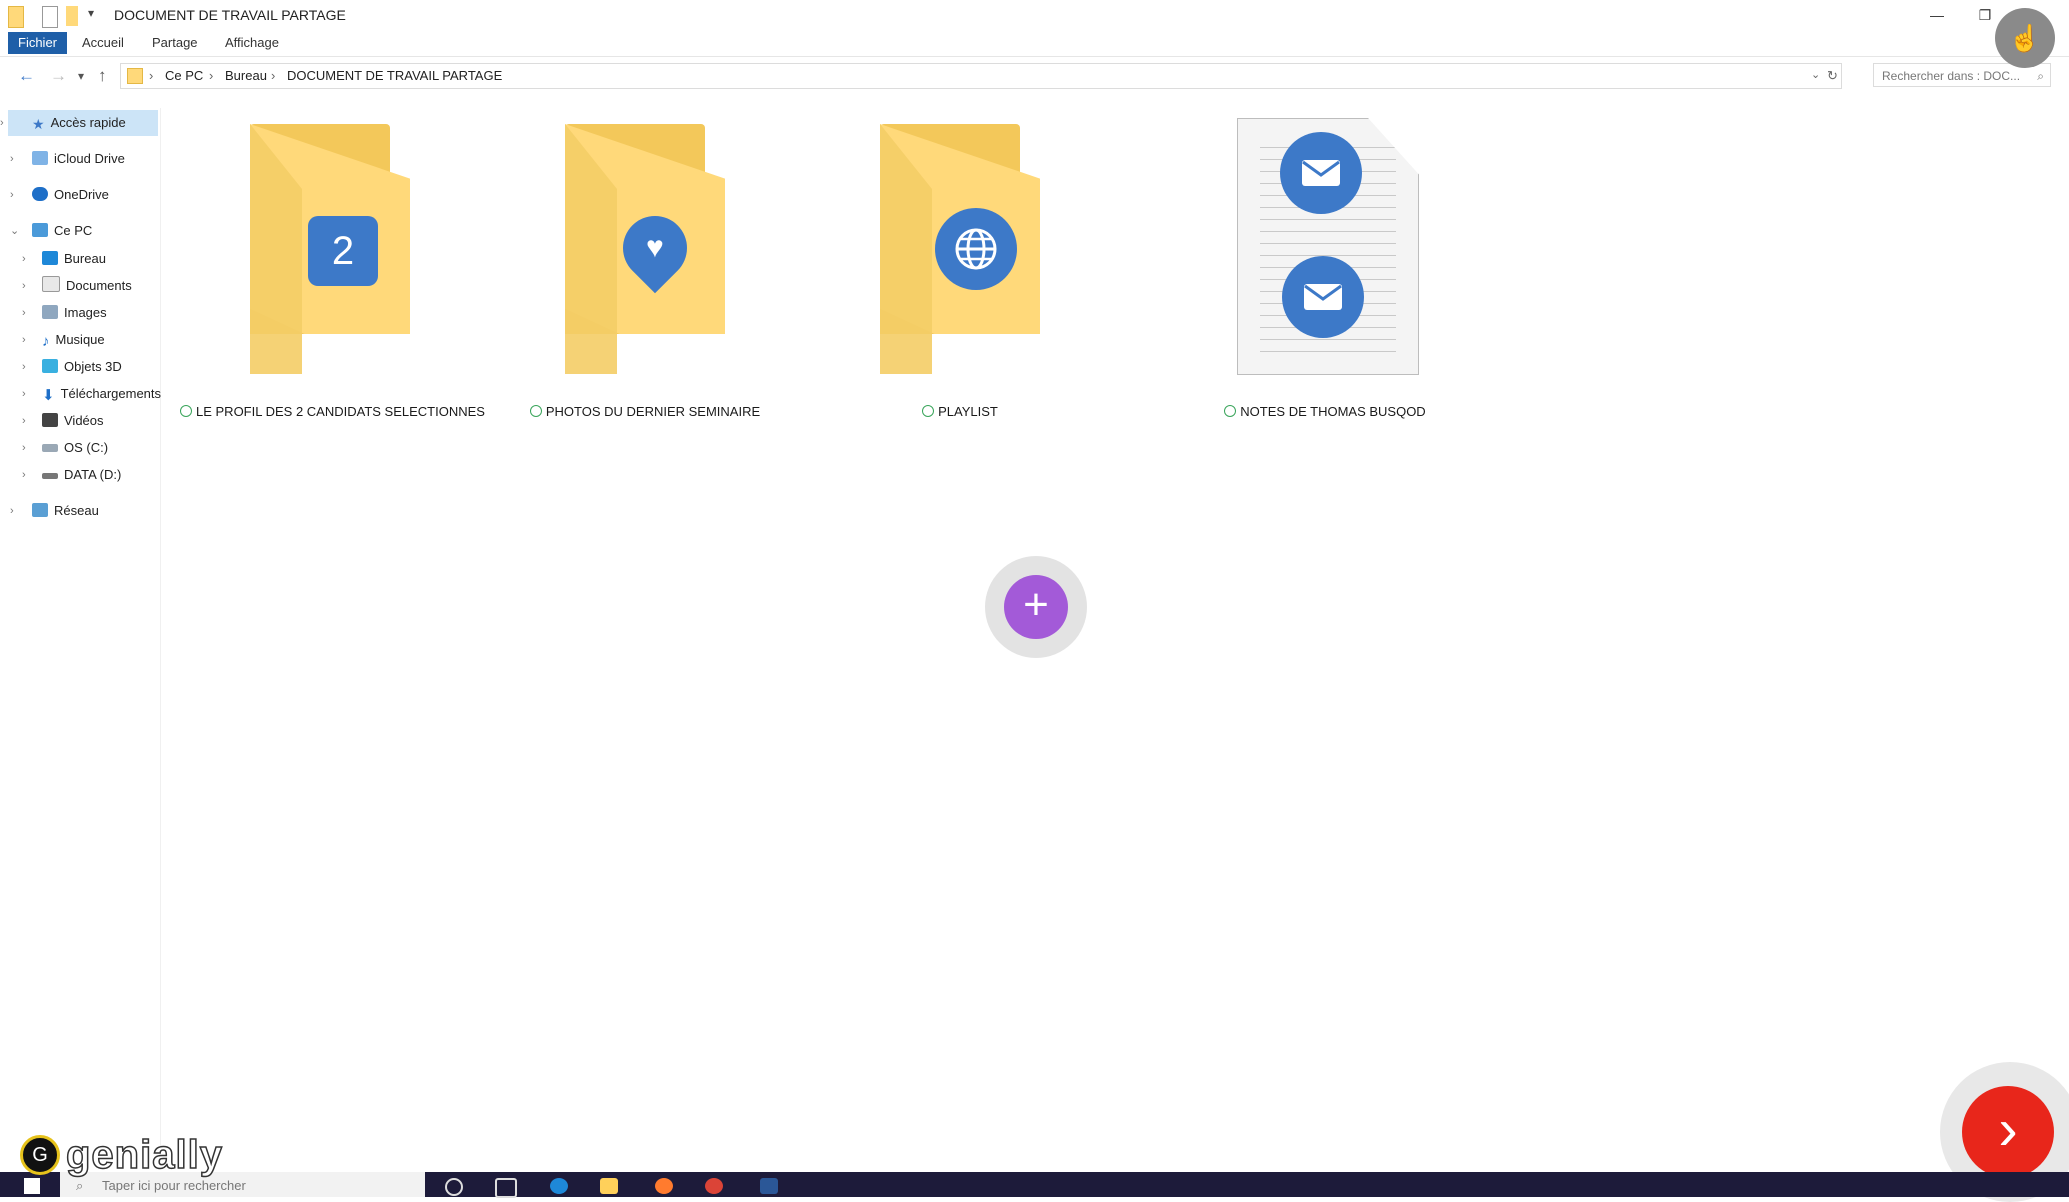 This screenshot has width=2069, height=1202. What do you see at coordinates (928, 411) in the screenshot?
I see `sync-ok-icon` at bounding box center [928, 411].